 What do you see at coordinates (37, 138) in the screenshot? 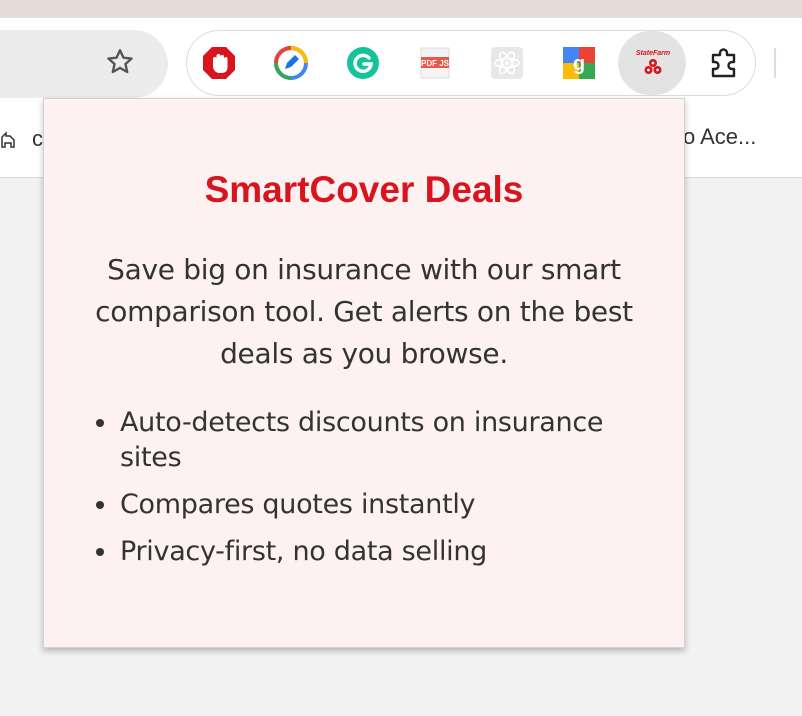
I see `bookmark-left-label: c` at bounding box center [37, 138].